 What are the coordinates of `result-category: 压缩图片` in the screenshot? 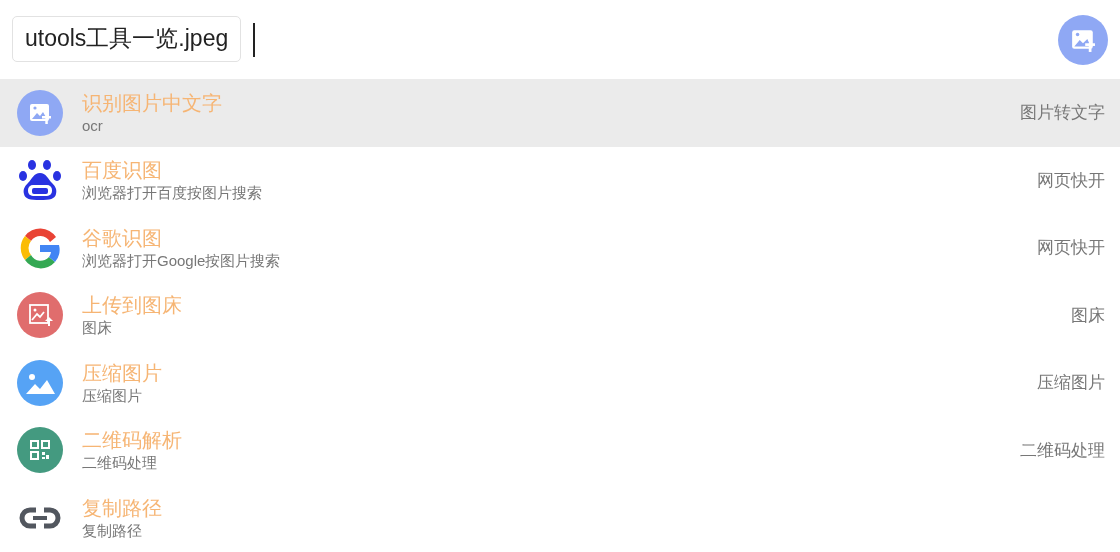 It's located at (1071, 383).